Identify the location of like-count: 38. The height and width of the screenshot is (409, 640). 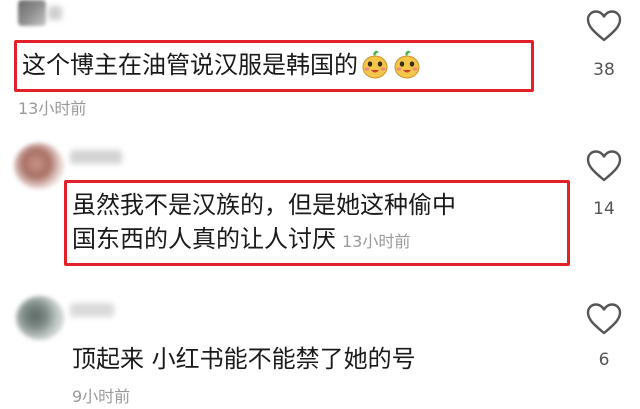
(604, 70).